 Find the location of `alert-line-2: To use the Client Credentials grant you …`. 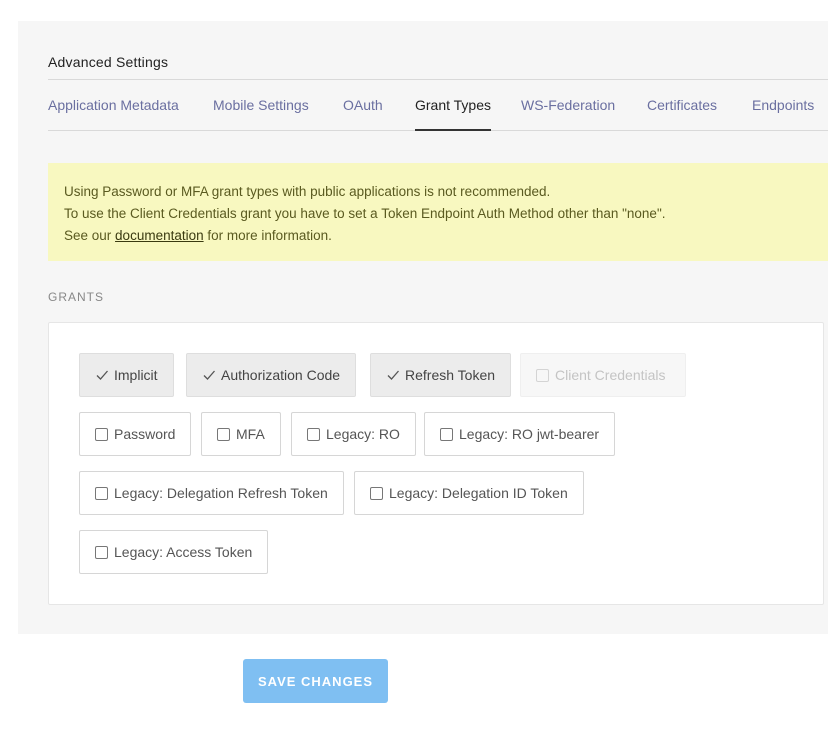

alert-line-2: To use the Client Credentials grant you … is located at coordinates (365, 213).